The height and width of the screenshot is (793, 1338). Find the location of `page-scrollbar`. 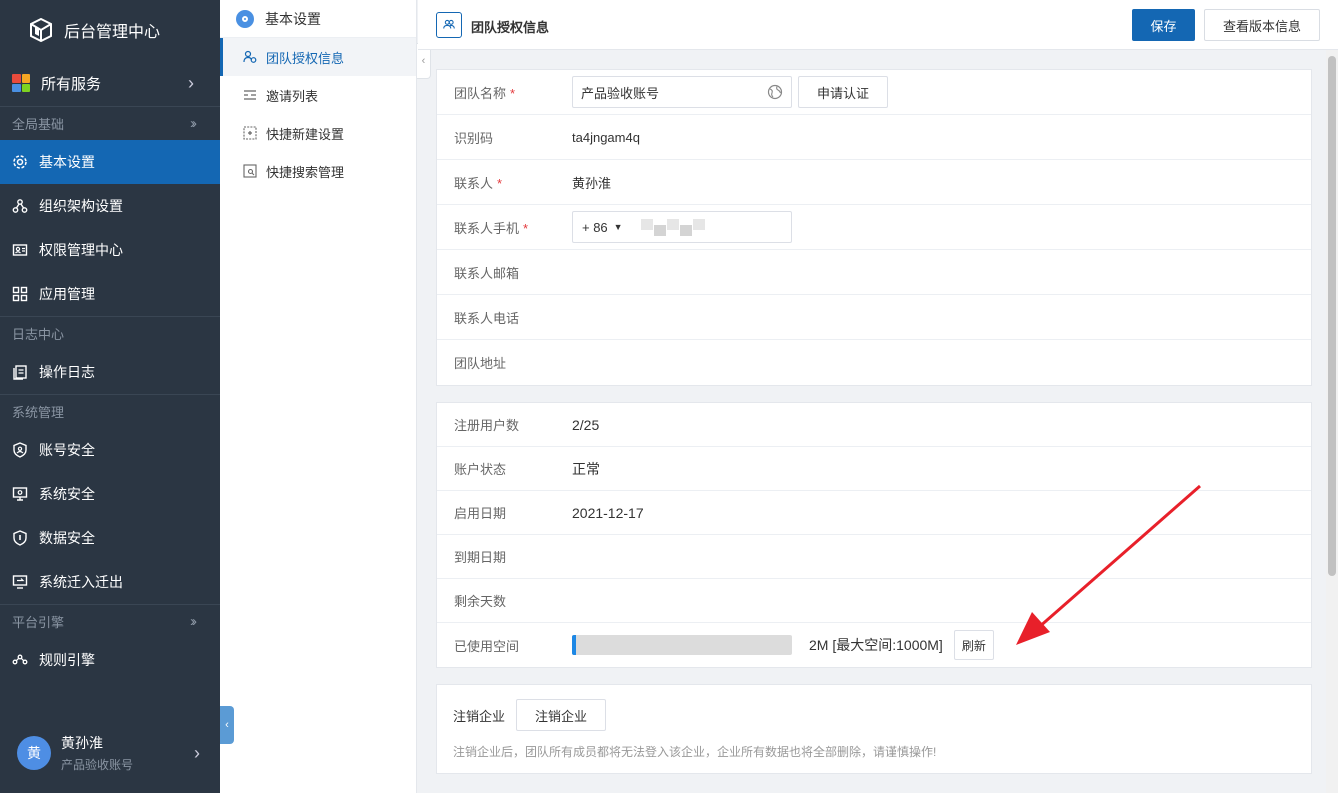

page-scrollbar is located at coordinates (1332, 421).